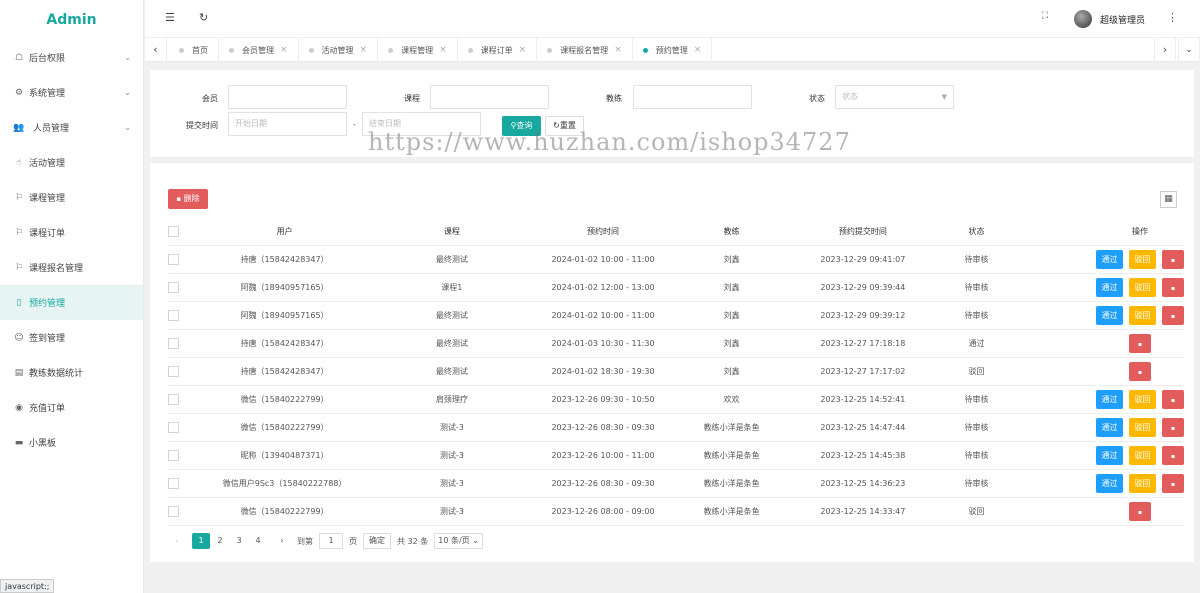  What do you see at coordinates (258, 541) in the screenshot?
I see `page-4: 4` at bounding box center [258, 541].